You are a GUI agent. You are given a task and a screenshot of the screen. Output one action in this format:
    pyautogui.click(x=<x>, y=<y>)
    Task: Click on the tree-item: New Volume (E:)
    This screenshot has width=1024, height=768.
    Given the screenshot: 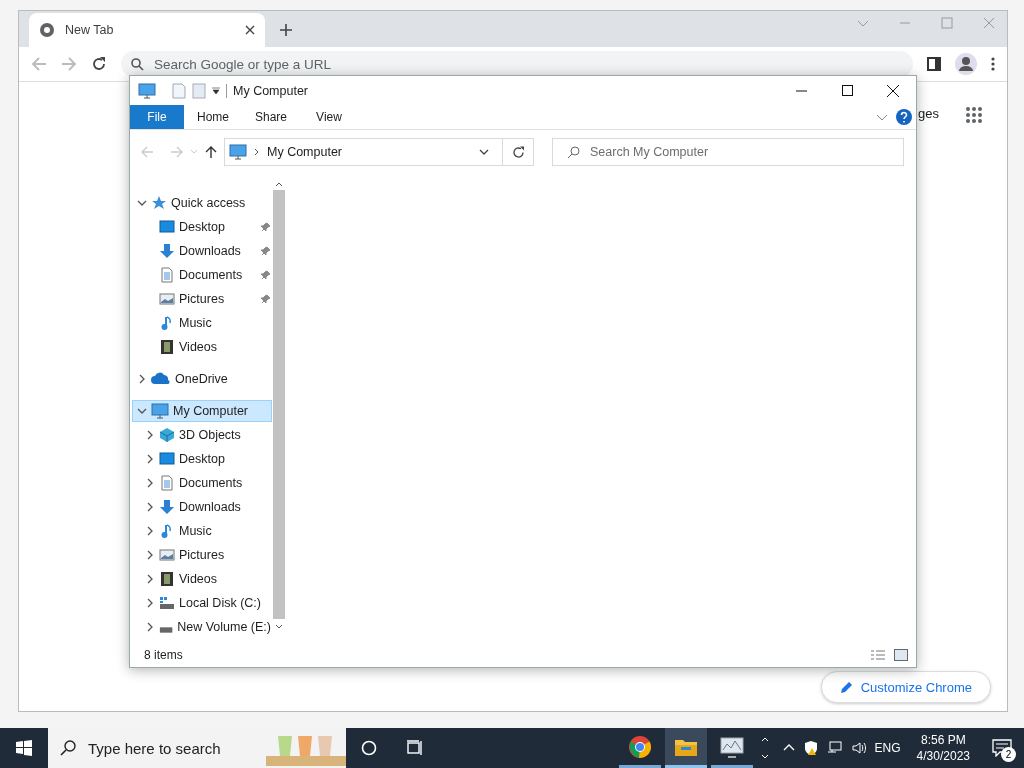 What is the action you would take?
    pyautogui.click(x=206, y=627)
    